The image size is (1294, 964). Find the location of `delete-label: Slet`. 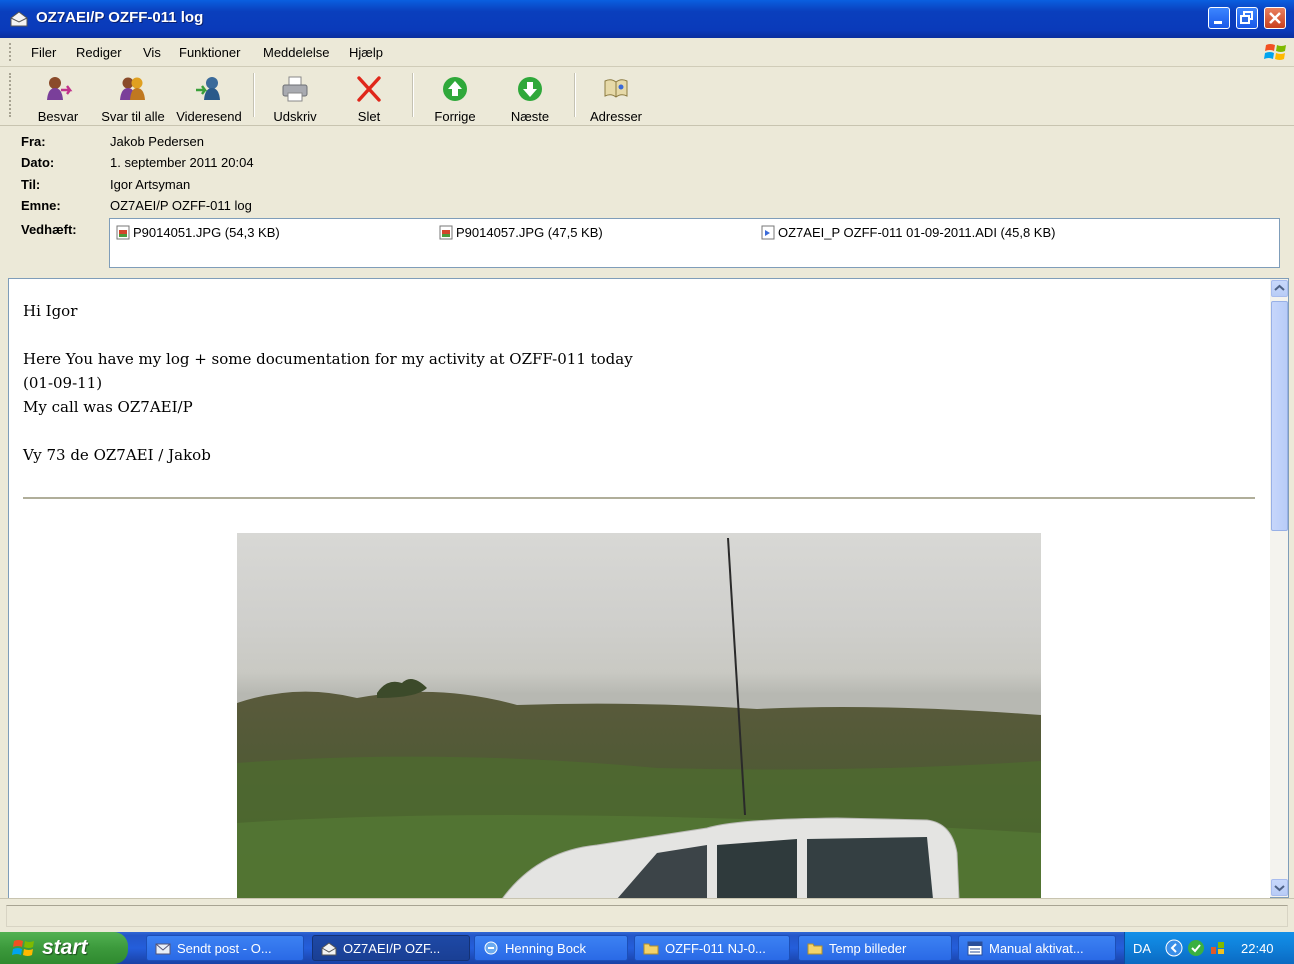

delete-label: Slet is located at coordinates (369, 116).